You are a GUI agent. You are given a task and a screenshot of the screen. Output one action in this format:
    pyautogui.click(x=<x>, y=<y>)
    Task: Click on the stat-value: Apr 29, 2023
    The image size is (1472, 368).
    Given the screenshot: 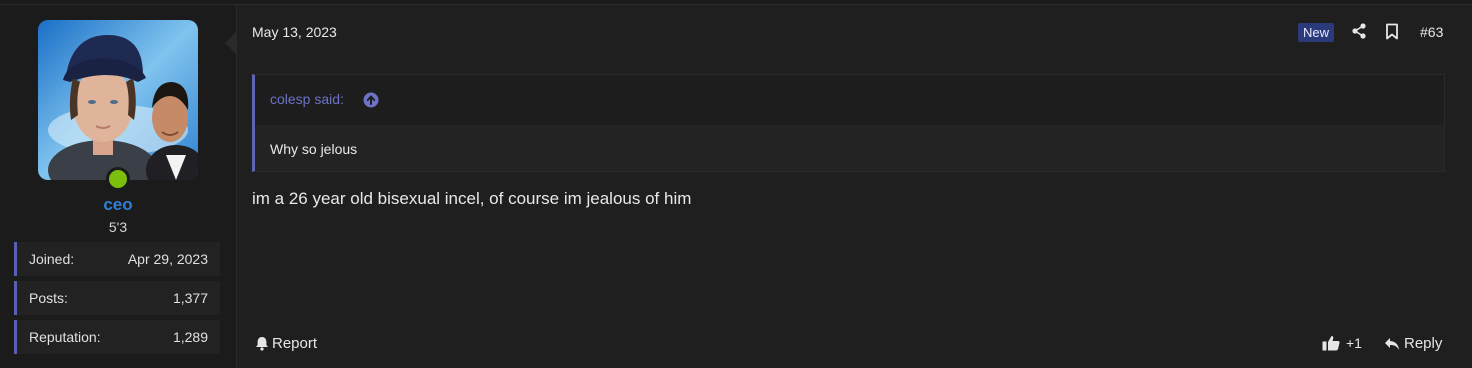 What is the action you would take?
    pyautogui.click(x=167, y=259)
    